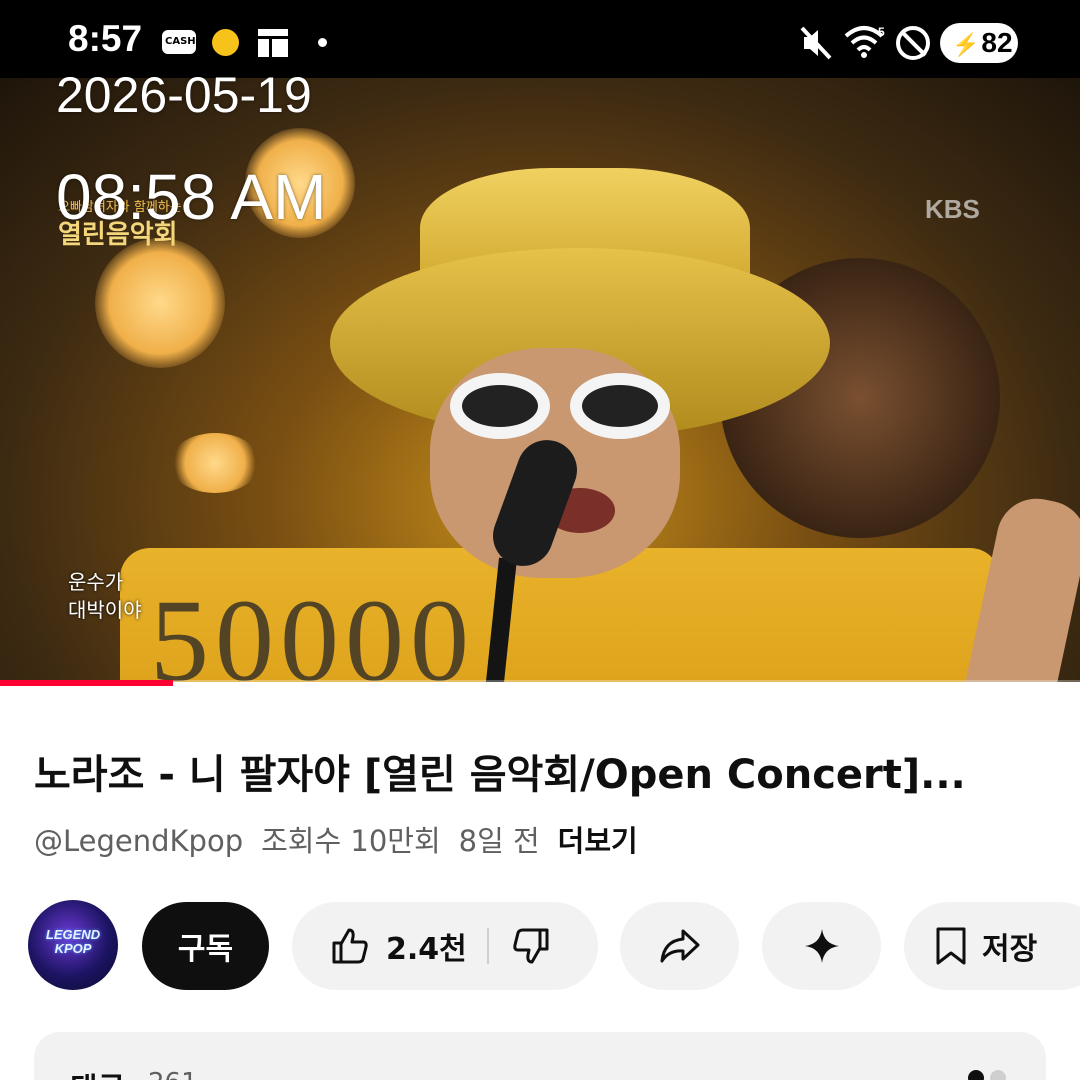  I want to click on wifi-icon: 5, so click(866, 44).